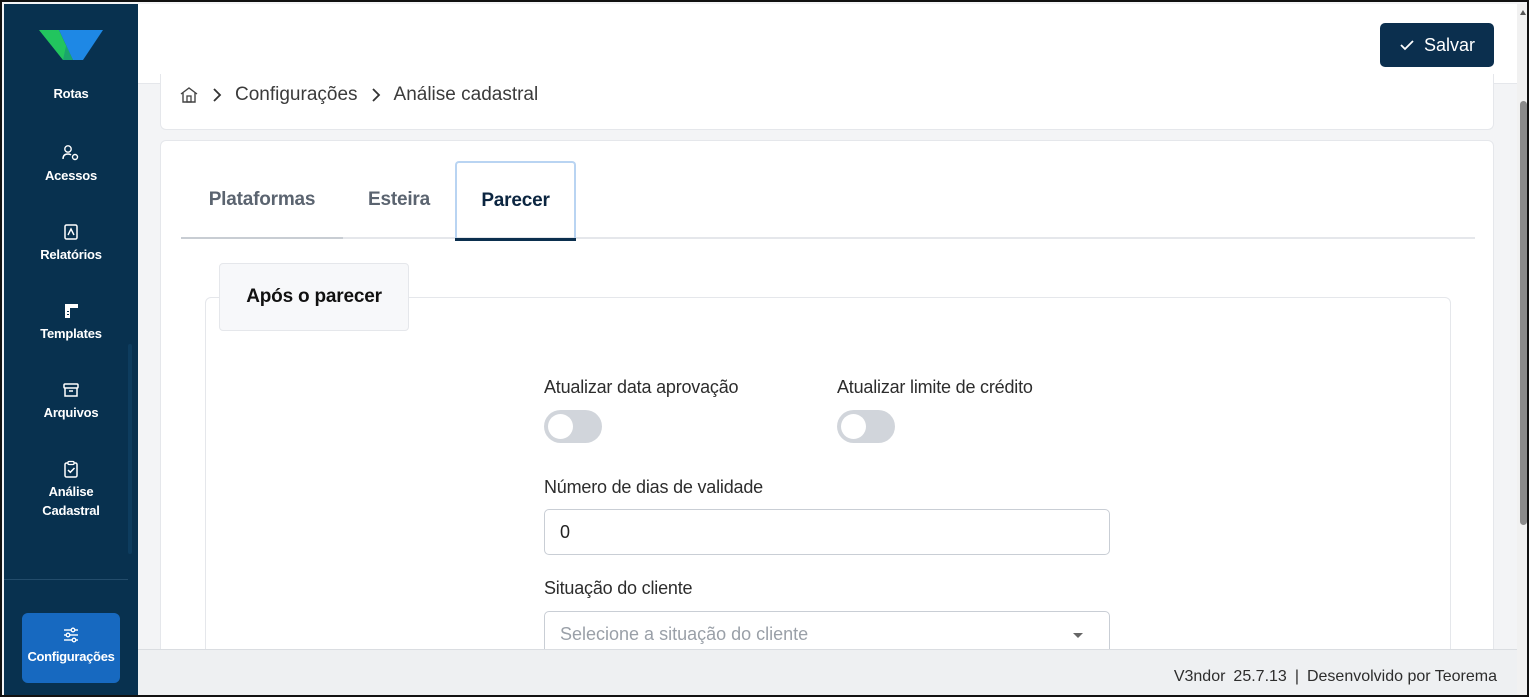 The height and width of the screenshot is (697, 1529). I want to click on scroll-up-icon, so click(1523, 12).